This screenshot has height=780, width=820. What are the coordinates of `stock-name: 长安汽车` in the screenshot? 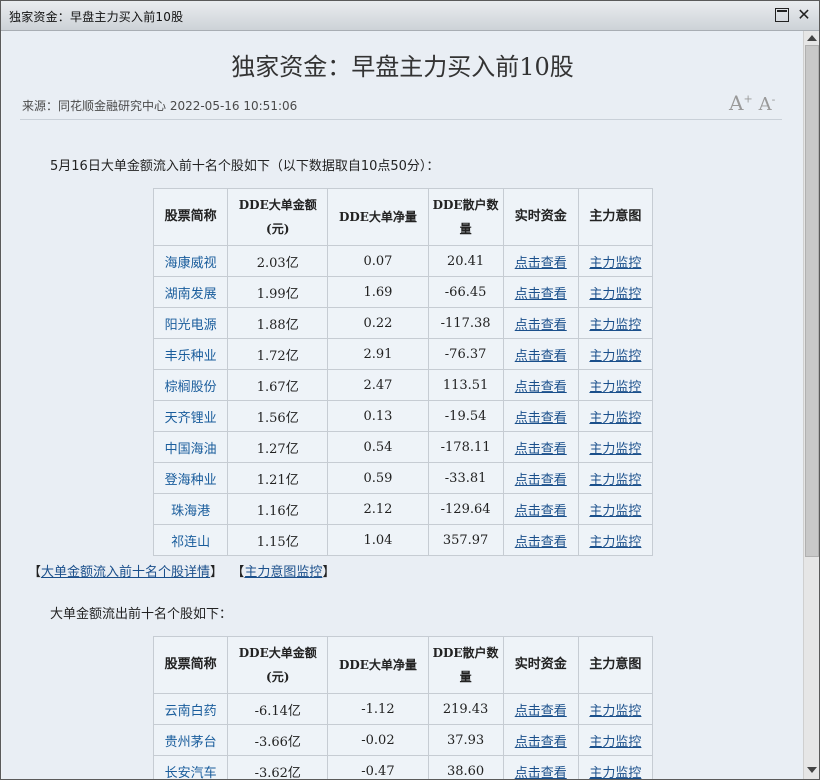 It's located at (191, 773).